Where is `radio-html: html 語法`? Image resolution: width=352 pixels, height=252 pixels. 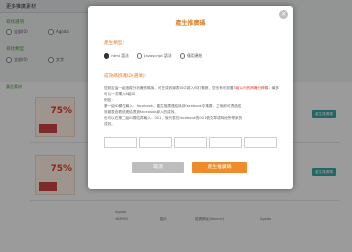 radio-html: html 語法 is located at coordinates (116, 56).